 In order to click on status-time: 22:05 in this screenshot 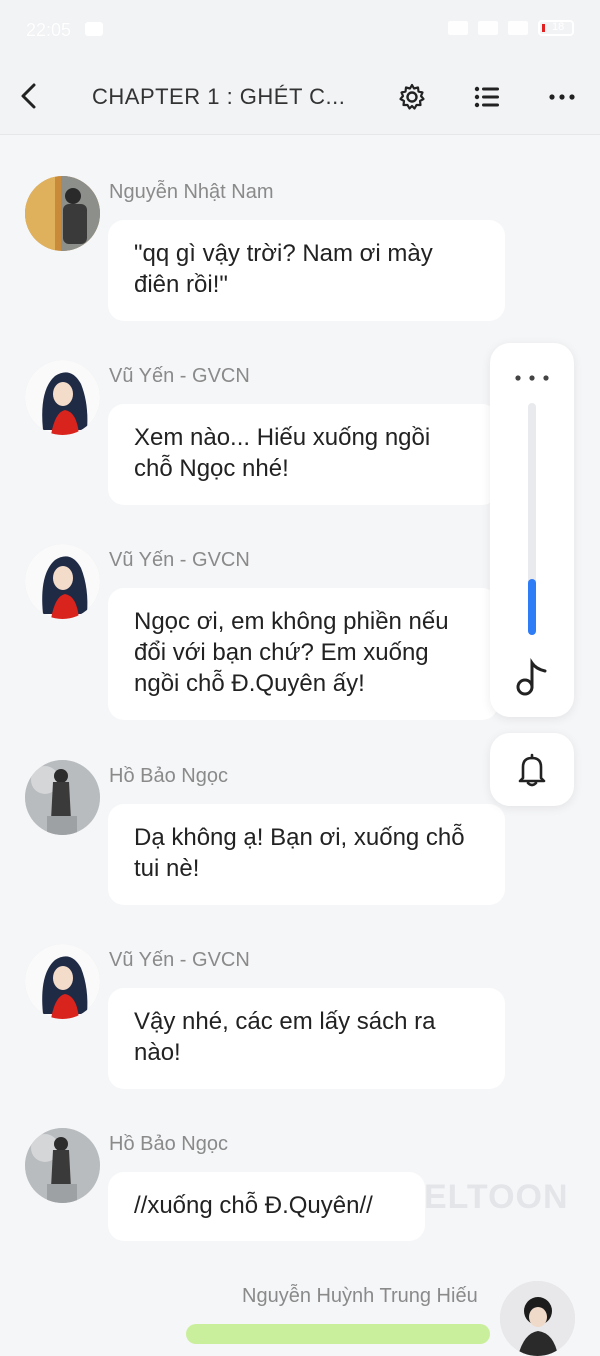, I will do `click(49, 30)`.